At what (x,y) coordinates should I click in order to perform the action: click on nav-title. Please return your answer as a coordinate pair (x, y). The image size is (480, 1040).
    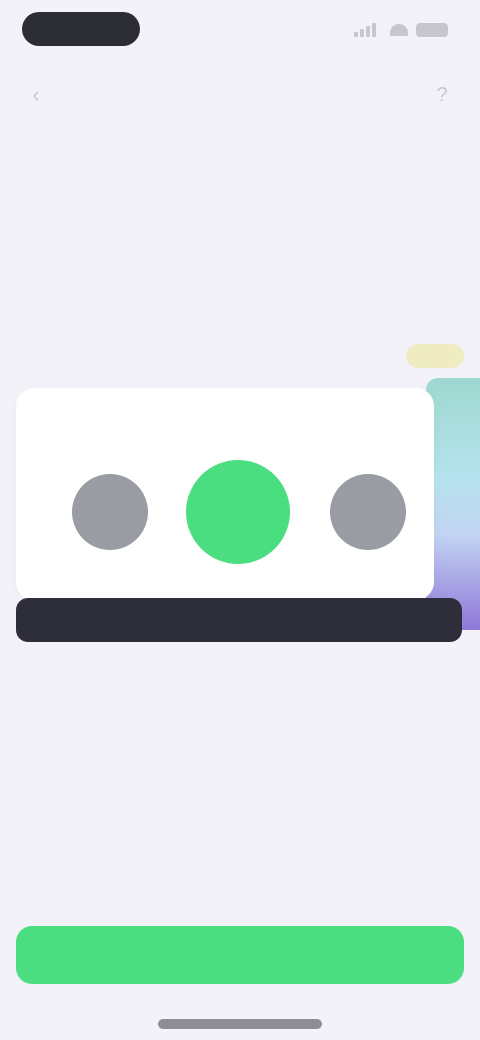
    Looking at the image, I should click on (240, 95).